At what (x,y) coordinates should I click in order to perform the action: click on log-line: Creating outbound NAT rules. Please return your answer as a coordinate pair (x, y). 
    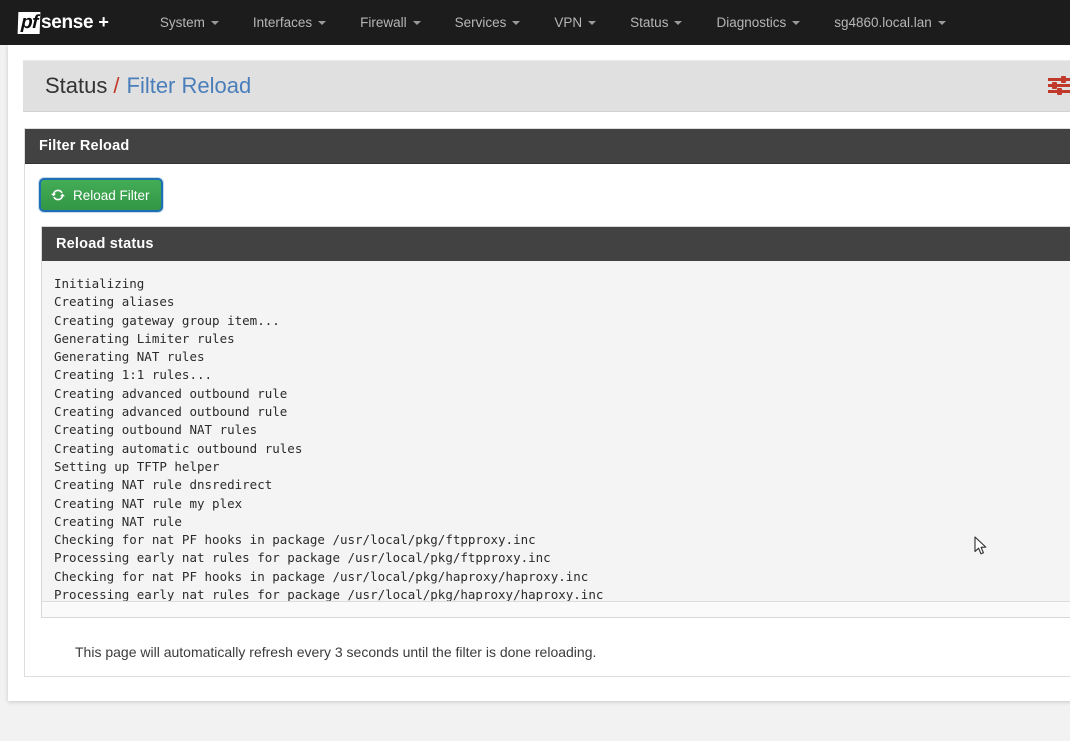
    Looking at the image, I should click on (156, 430).